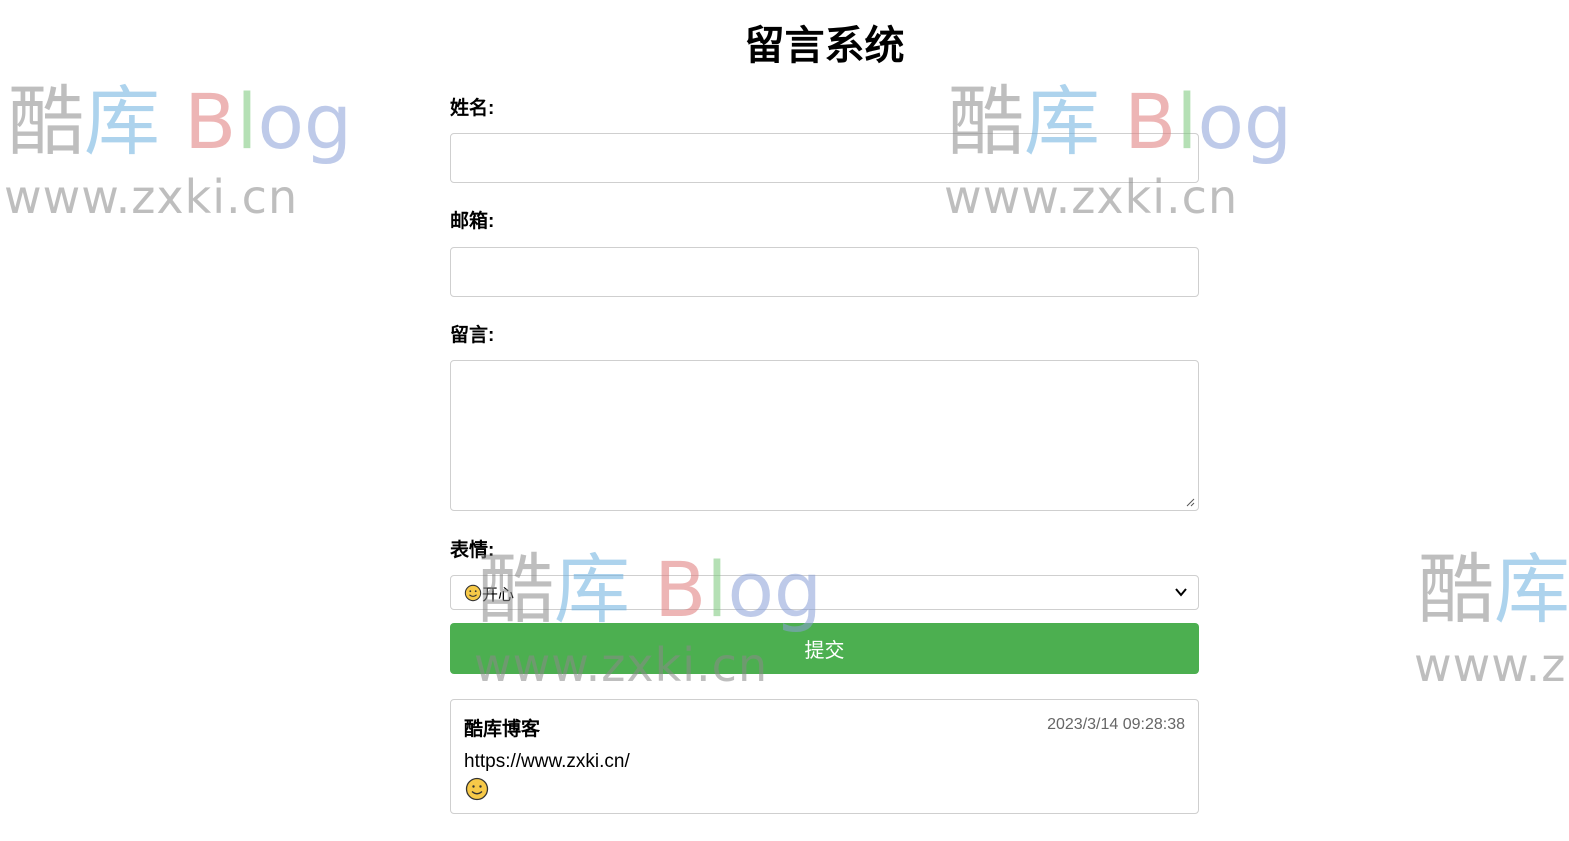 This screenshot has height=841, width=1569. I want to click on resize-handle-icon, so click(1190, 502).